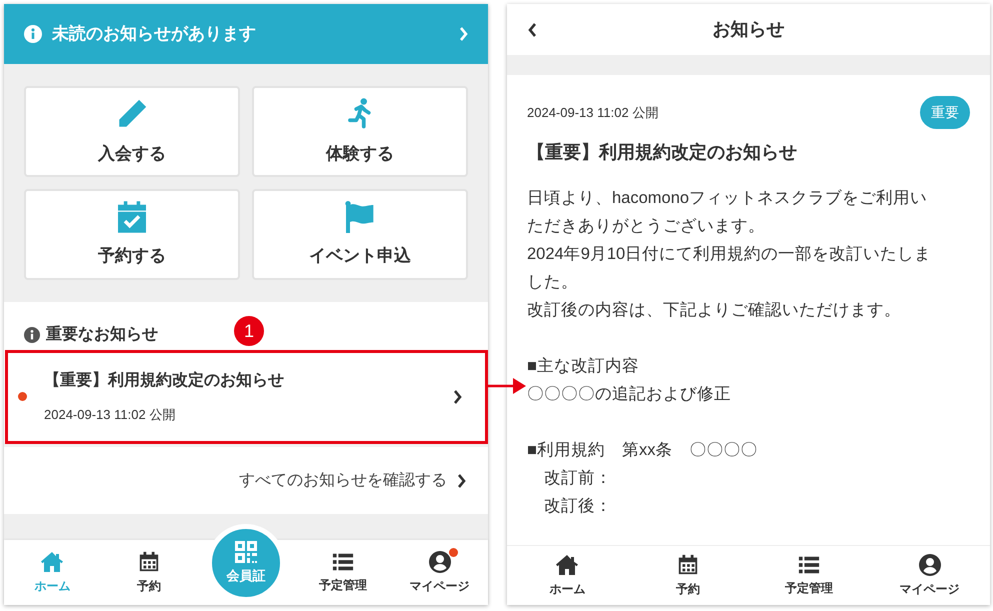  I want to click on body-text: 〇〇〇〇の追記および修正, so click(629, 394).